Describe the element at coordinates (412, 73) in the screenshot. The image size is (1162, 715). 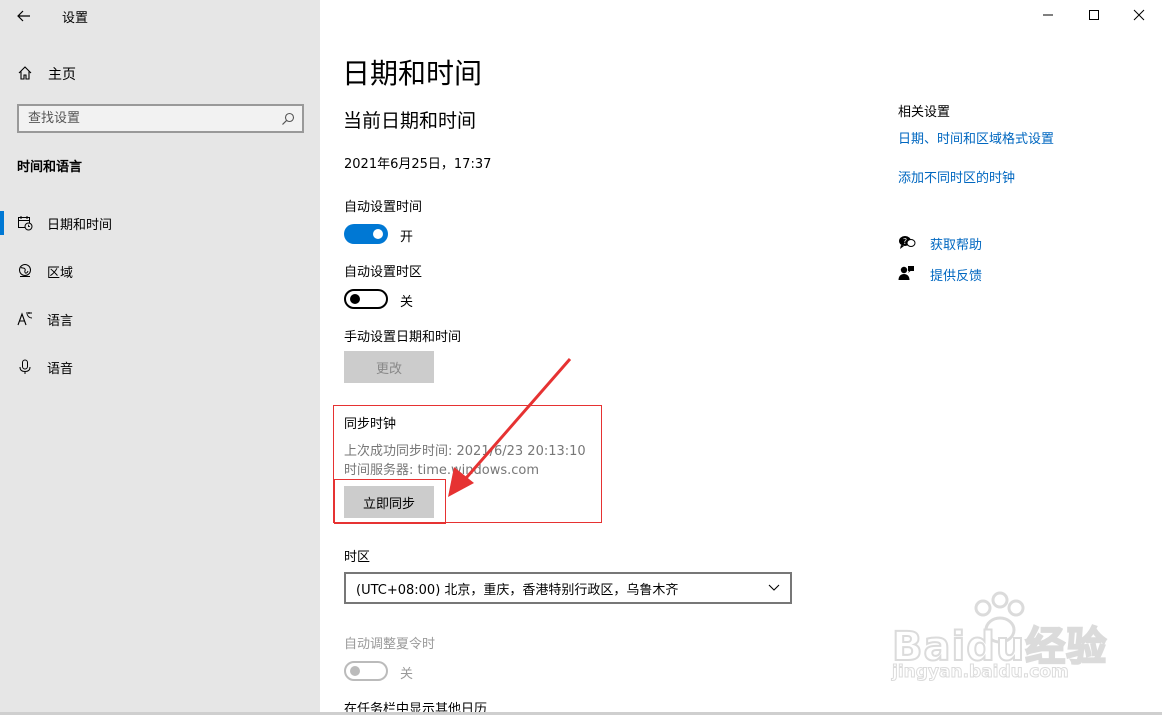
I see `page-title: 日期和时间` at that location.